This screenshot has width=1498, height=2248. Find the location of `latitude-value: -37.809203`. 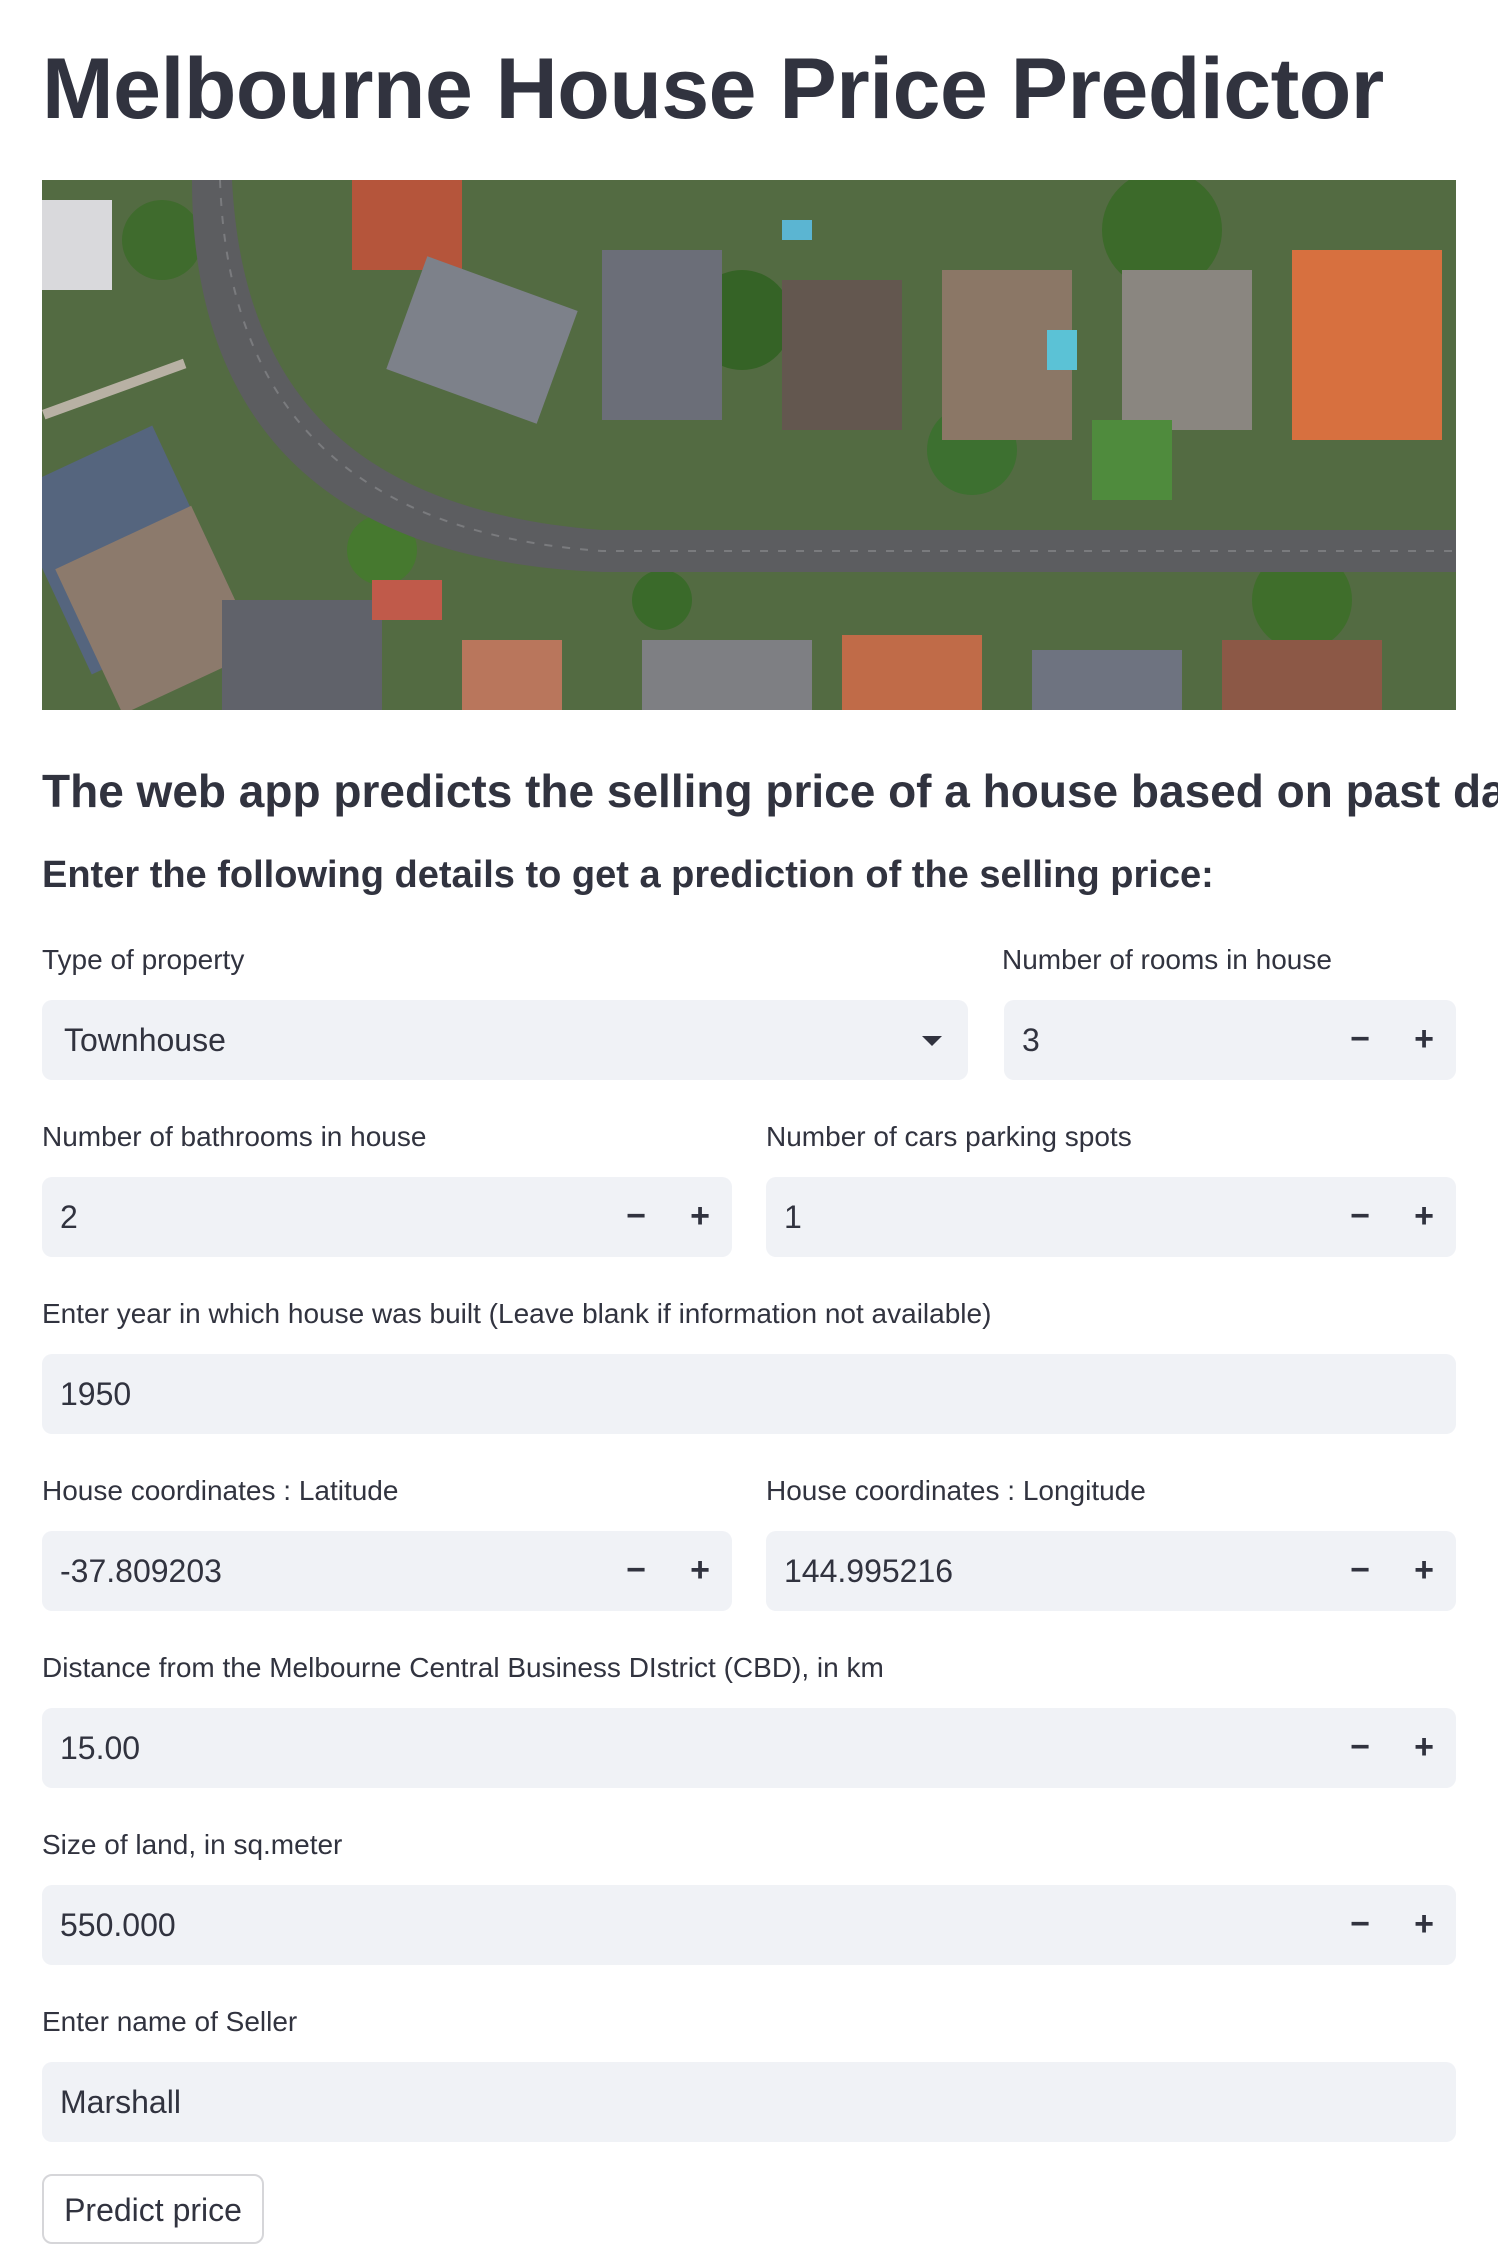

latitude-value: -37.809203 is located at coordinates (141, 1571).